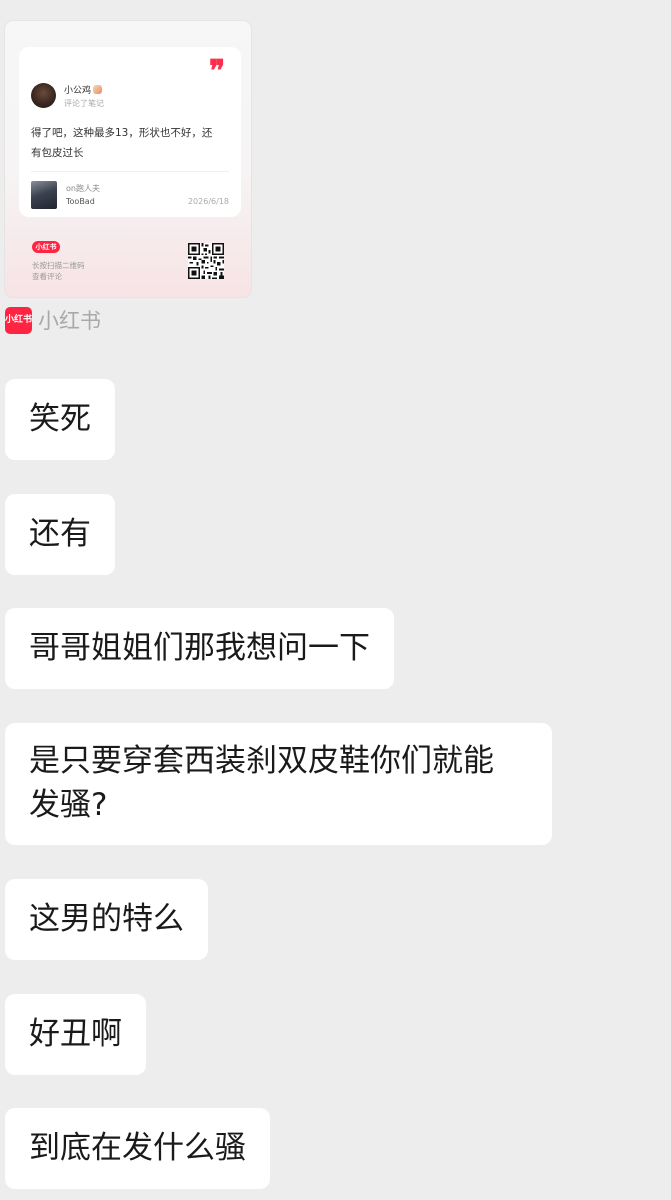 The height and width of the screenshot is (1200, 671). What do you see at coordinates (57, 153) in the screenshot?
I see `comment-line-2: 有包皮过长` at bounding box center [57, 153].